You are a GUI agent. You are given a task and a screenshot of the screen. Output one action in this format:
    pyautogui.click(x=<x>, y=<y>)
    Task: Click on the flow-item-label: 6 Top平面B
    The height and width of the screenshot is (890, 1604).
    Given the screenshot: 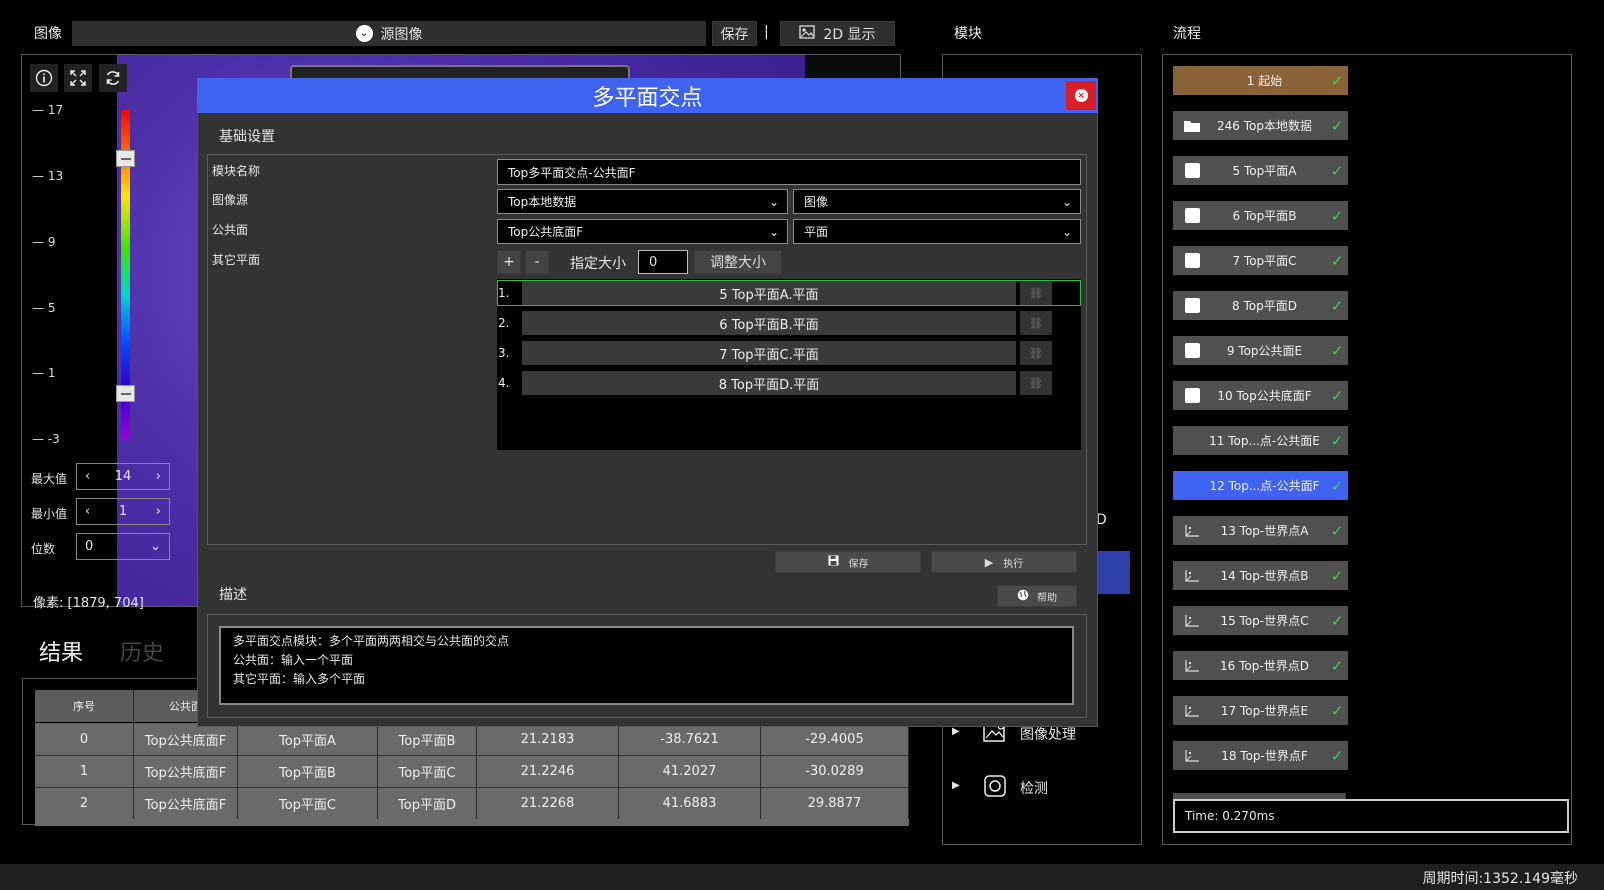 What is the action you would take?
    pyautogui.click(x=1264, y=216)
    